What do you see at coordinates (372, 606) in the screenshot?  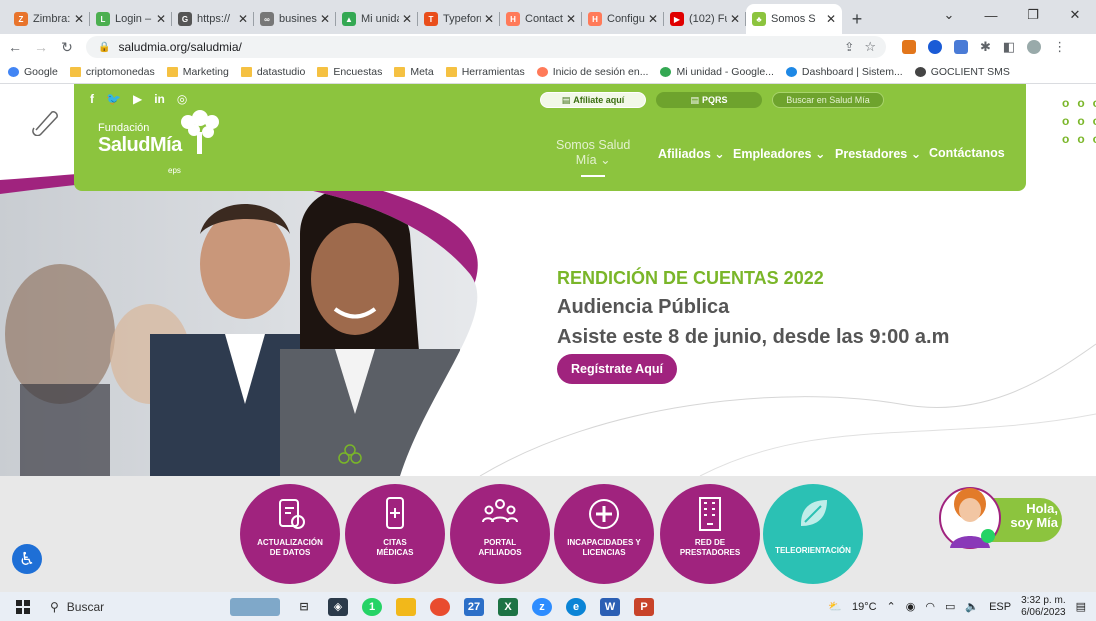 I see `whatsapp-icon: 1` at bounding box center [372, 606].